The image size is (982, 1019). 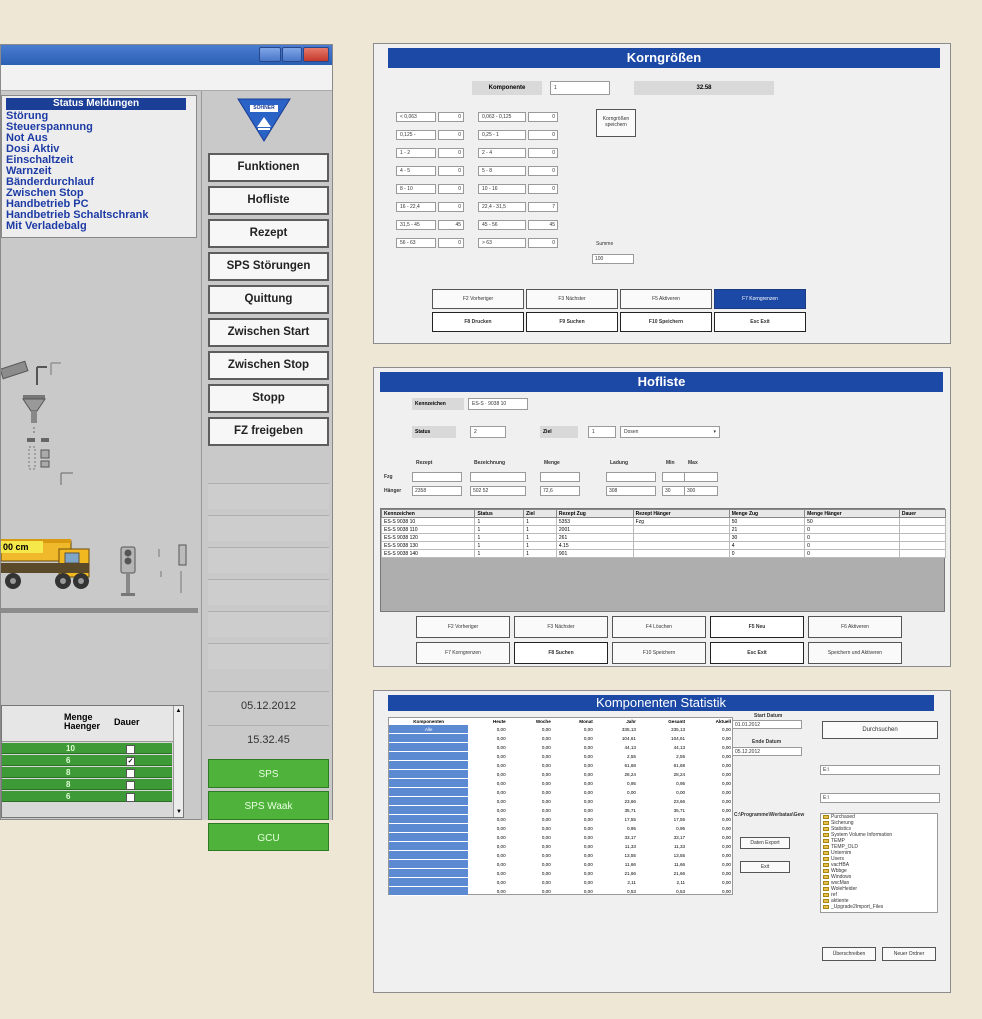 I want to click on statistik-row: 0,00 0,00 0,00 0,95 0,95 0,00, so click(x=561, y=783).